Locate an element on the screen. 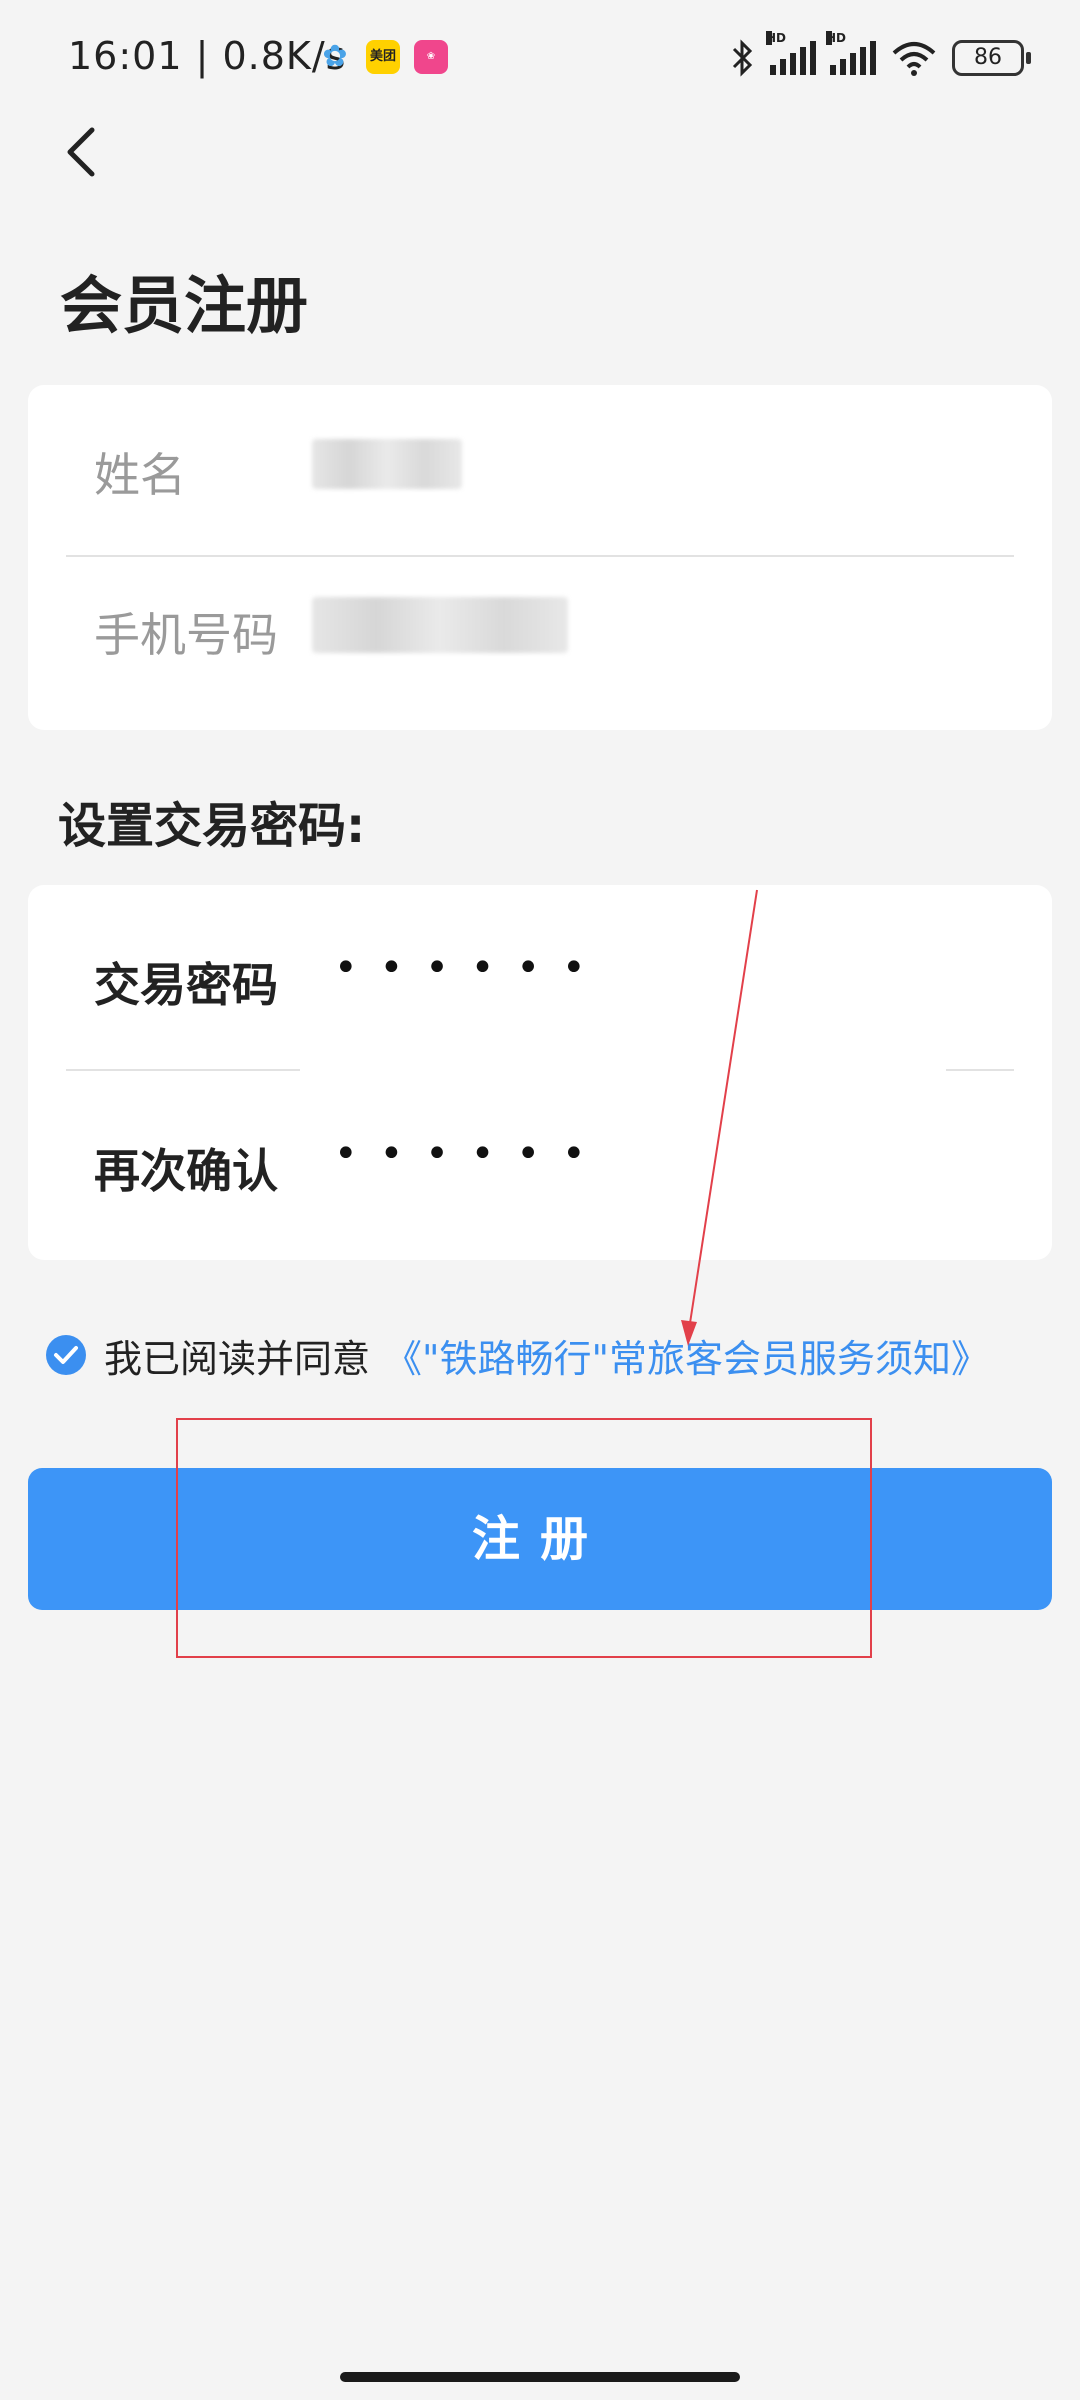 This screenshot has width=1080, height=2400. agreement-link: 《"铁路畅行"常旅客会员服务须知》 is located at coordinates (686, 1355).